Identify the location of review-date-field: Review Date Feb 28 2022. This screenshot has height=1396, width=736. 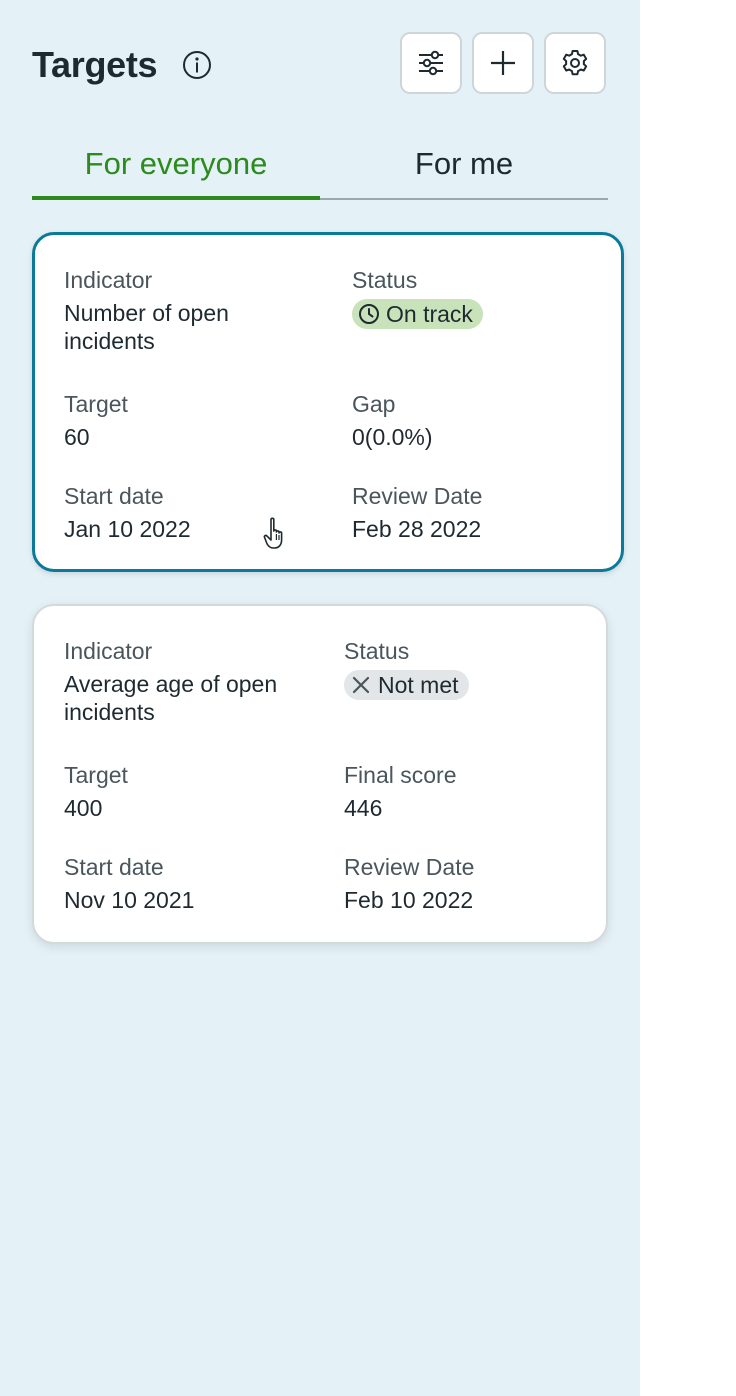
(482, 512).